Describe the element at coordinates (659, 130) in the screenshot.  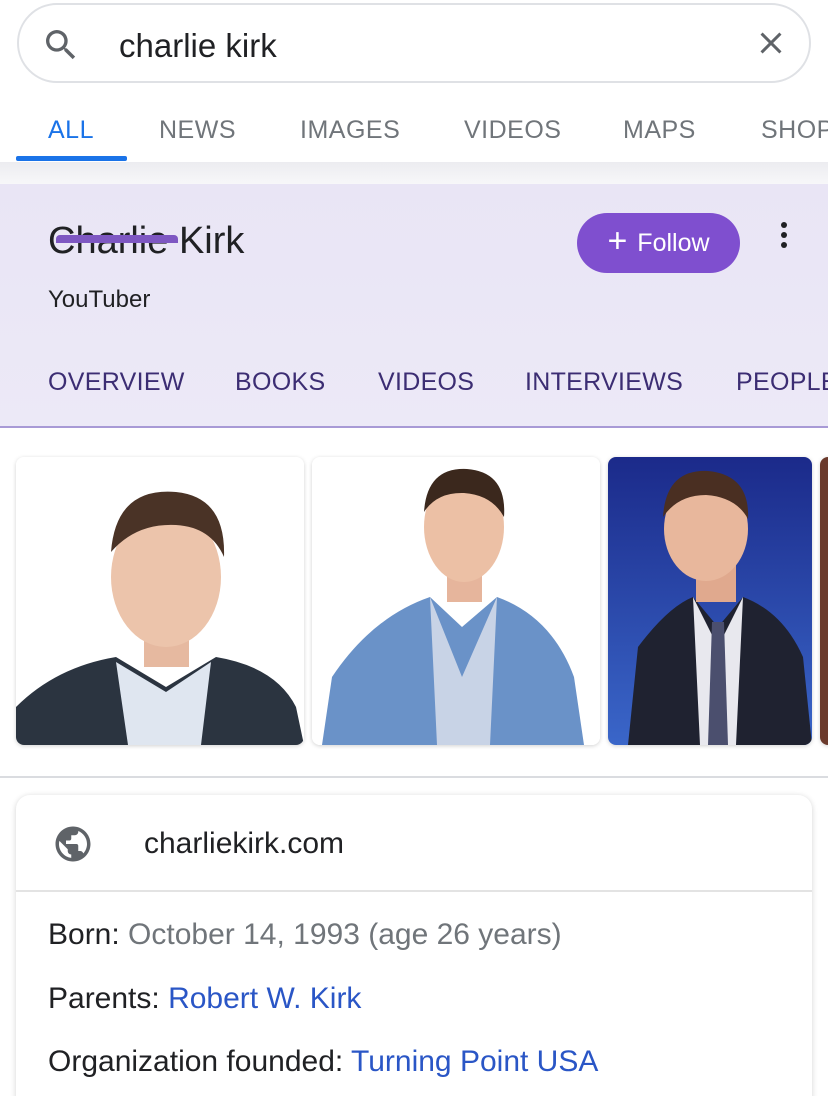
I see `tab-maps: MAPS` at that location.